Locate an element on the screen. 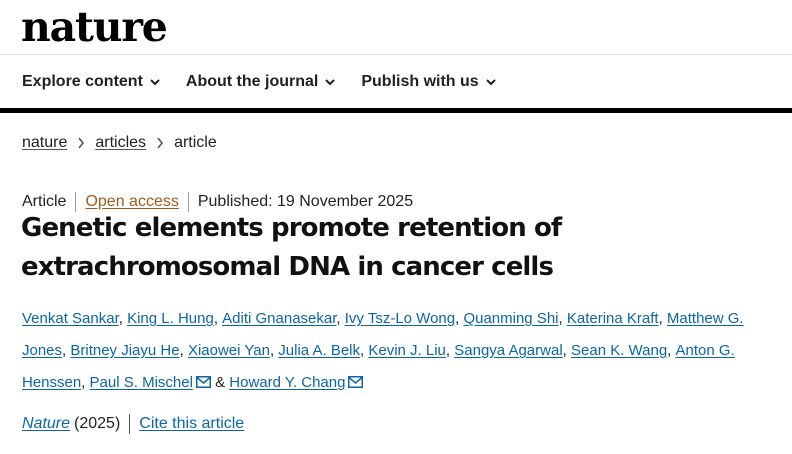  author-item: Sean K. Wang, is located at coordinates (623, 350).